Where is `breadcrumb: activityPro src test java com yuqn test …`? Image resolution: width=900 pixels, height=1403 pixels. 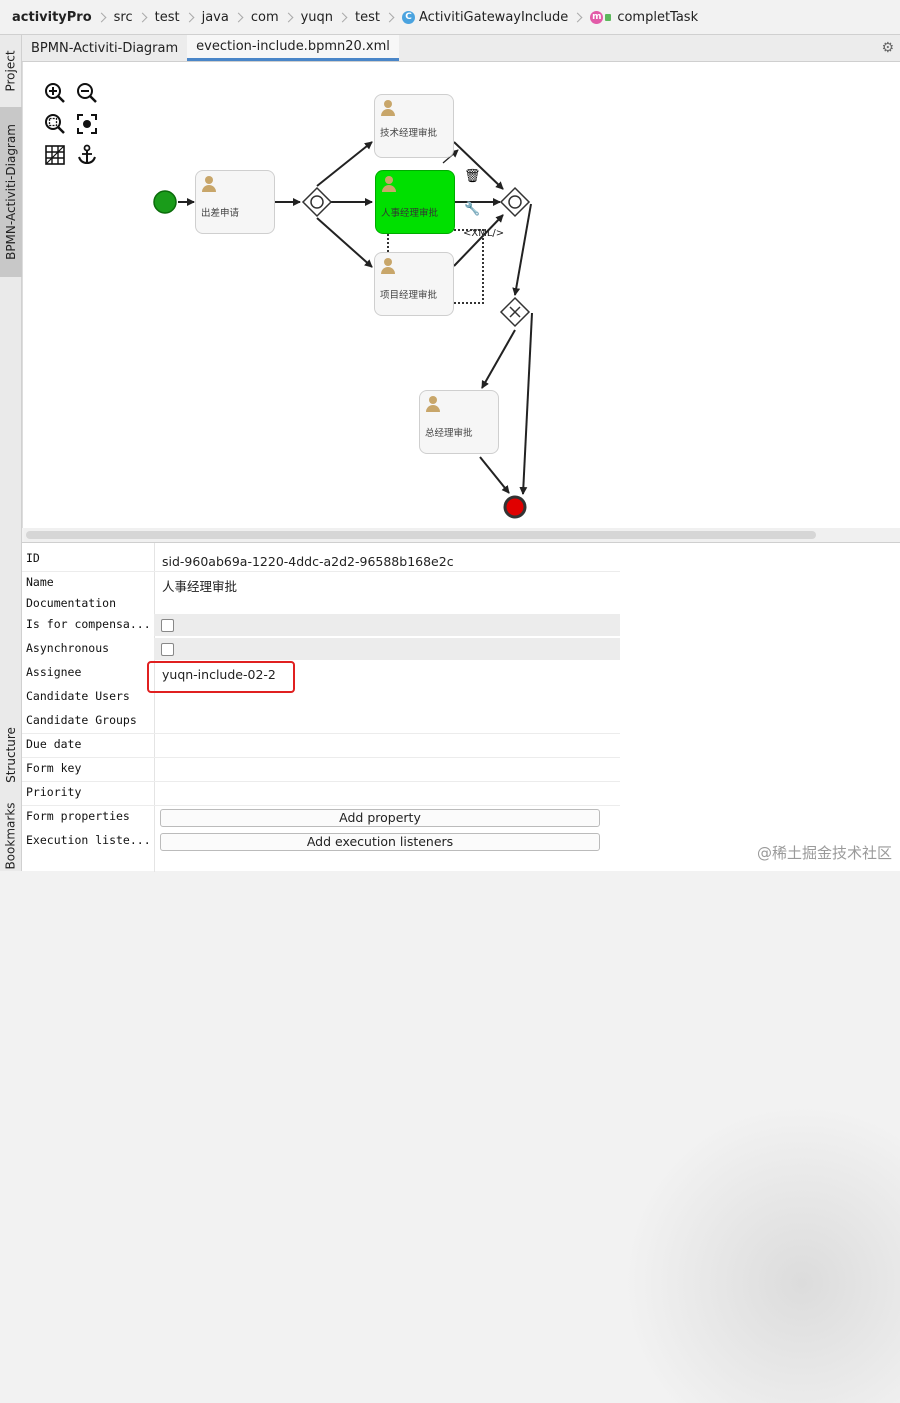
breadcrumb: activityPro src test java com yuqn test … is located at coordinates (450, 17).